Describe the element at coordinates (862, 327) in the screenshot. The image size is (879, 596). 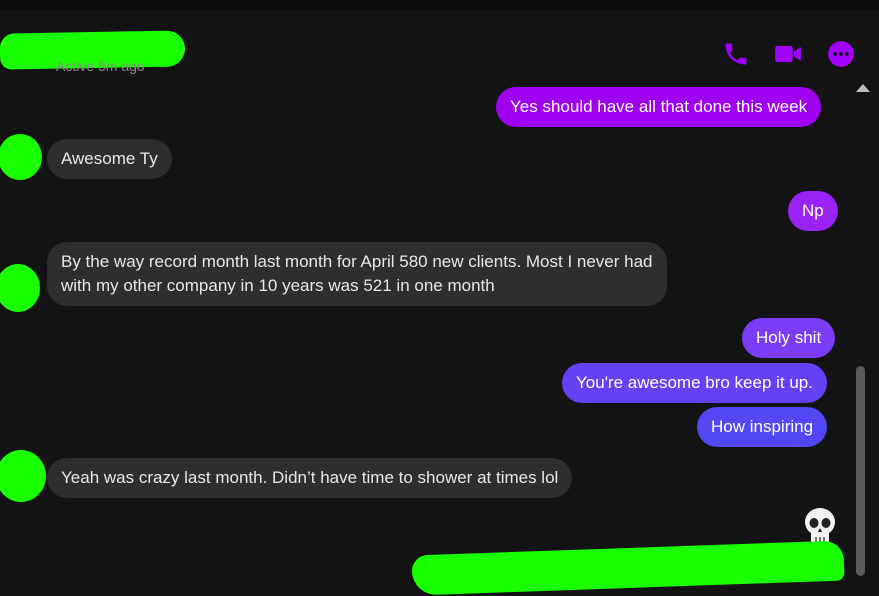
I see `message-scrollbar` at that location.